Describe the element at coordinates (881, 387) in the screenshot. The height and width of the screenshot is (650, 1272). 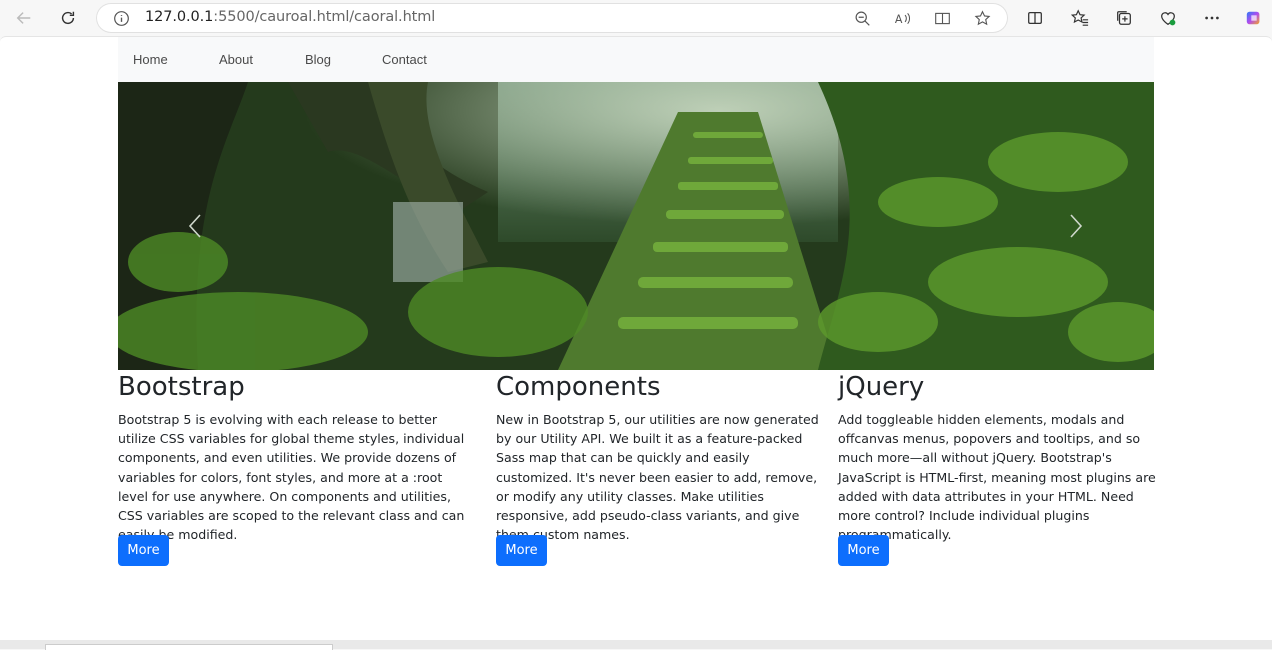
I see `column-title: jQuery` at that location.